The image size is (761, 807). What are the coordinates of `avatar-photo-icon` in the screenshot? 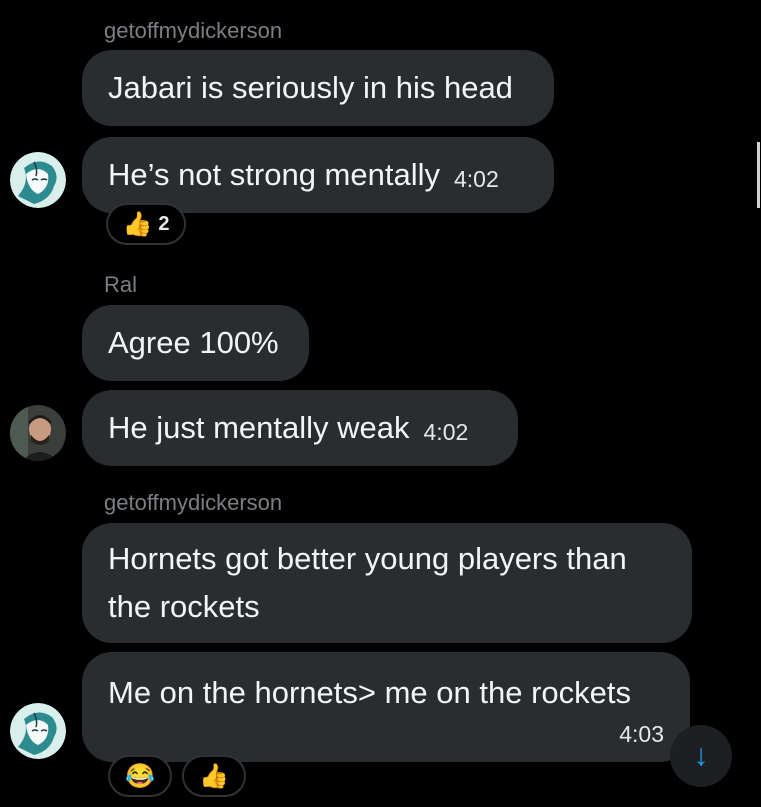 It's located at (38, 433).